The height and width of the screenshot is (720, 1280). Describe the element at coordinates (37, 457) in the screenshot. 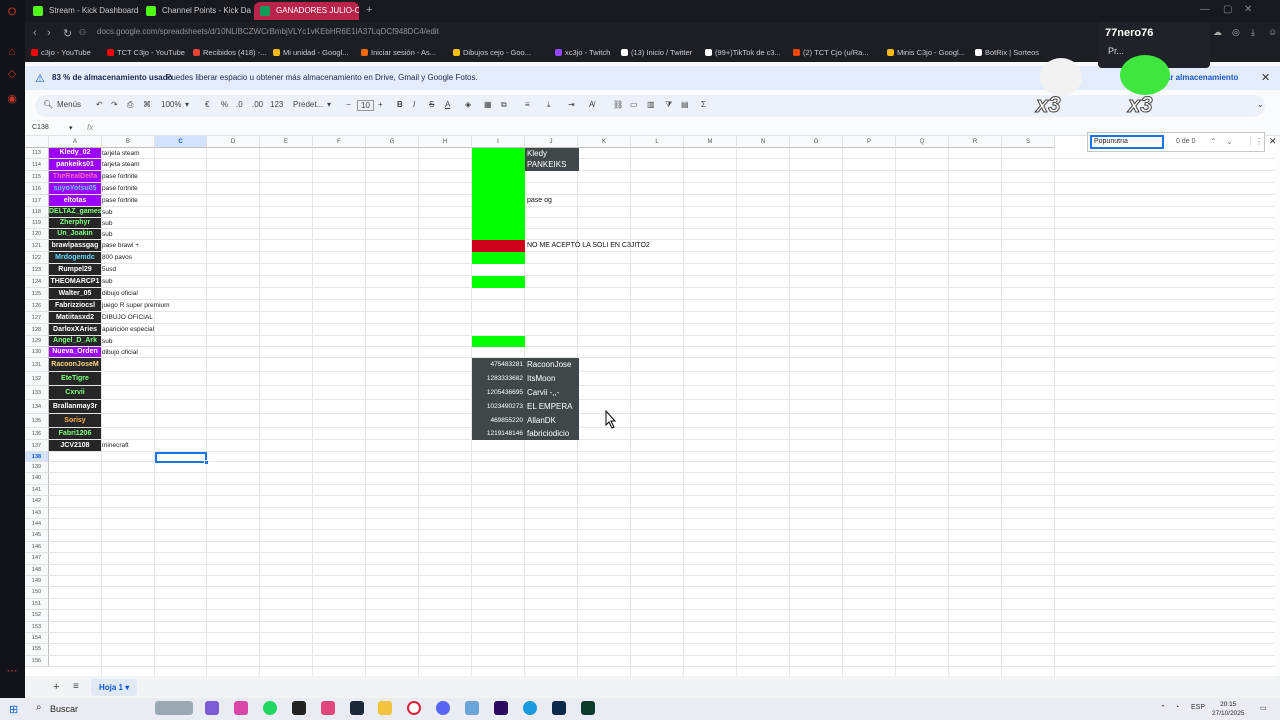

I see `row-header: 138` at that location.